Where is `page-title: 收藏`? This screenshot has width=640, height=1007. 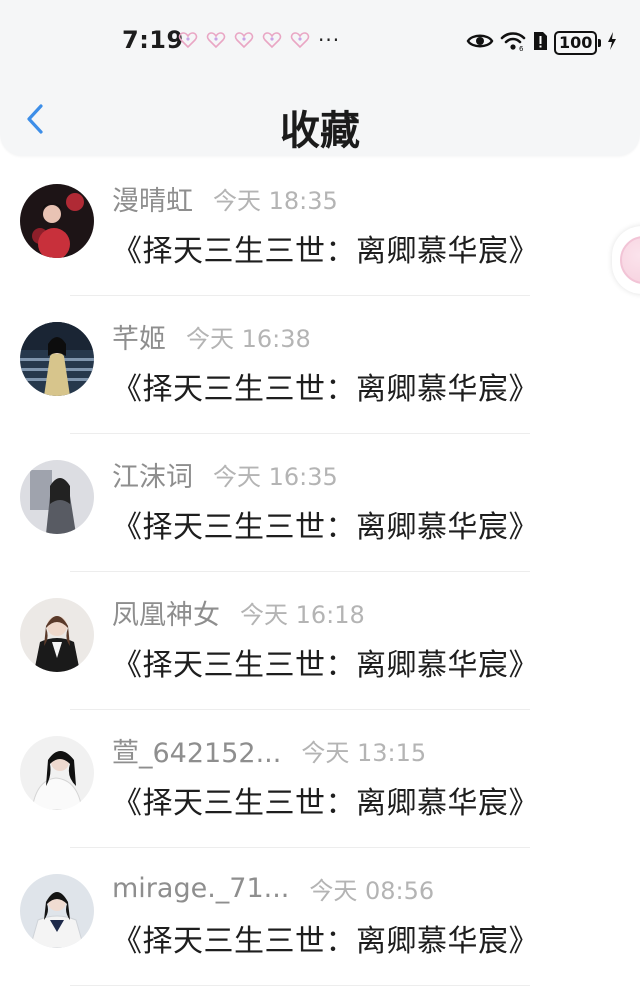
page-title: 收藏 is located at coordinates (320, 131).